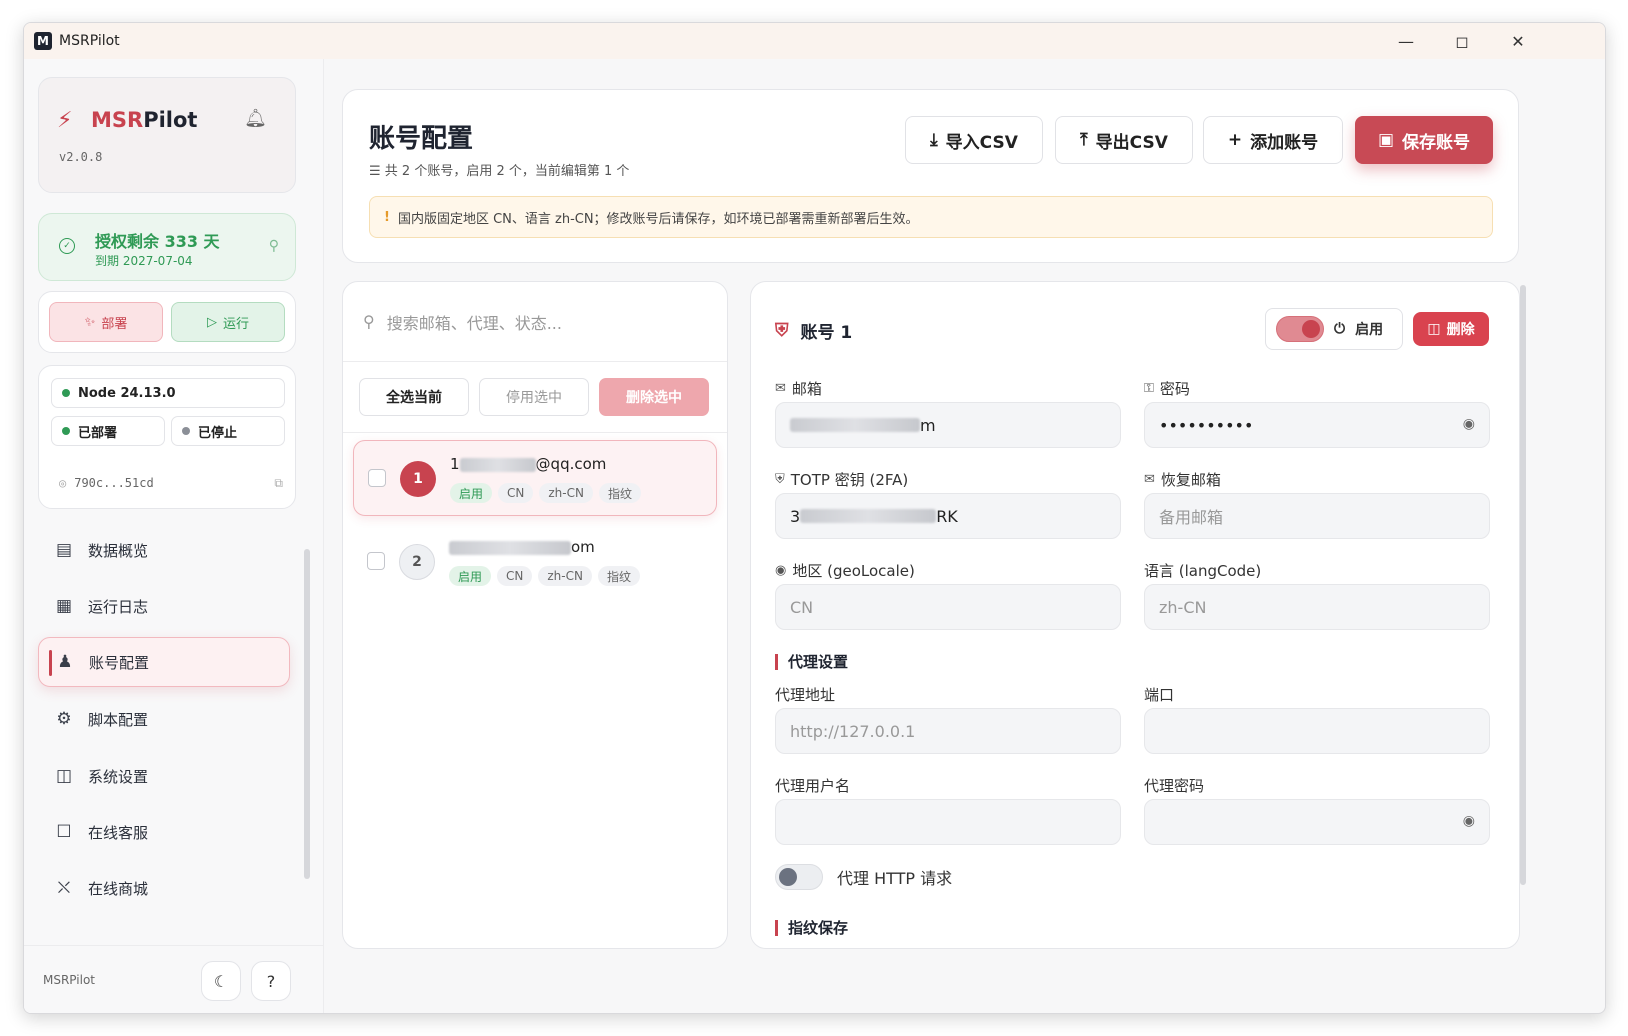  What do you see at coordinates (535, 478) in the screenshot?
I see `account-list-item: 1 1 @qq.com 启用 CN zh-CN 指纹` at bounding box center [535, 478].